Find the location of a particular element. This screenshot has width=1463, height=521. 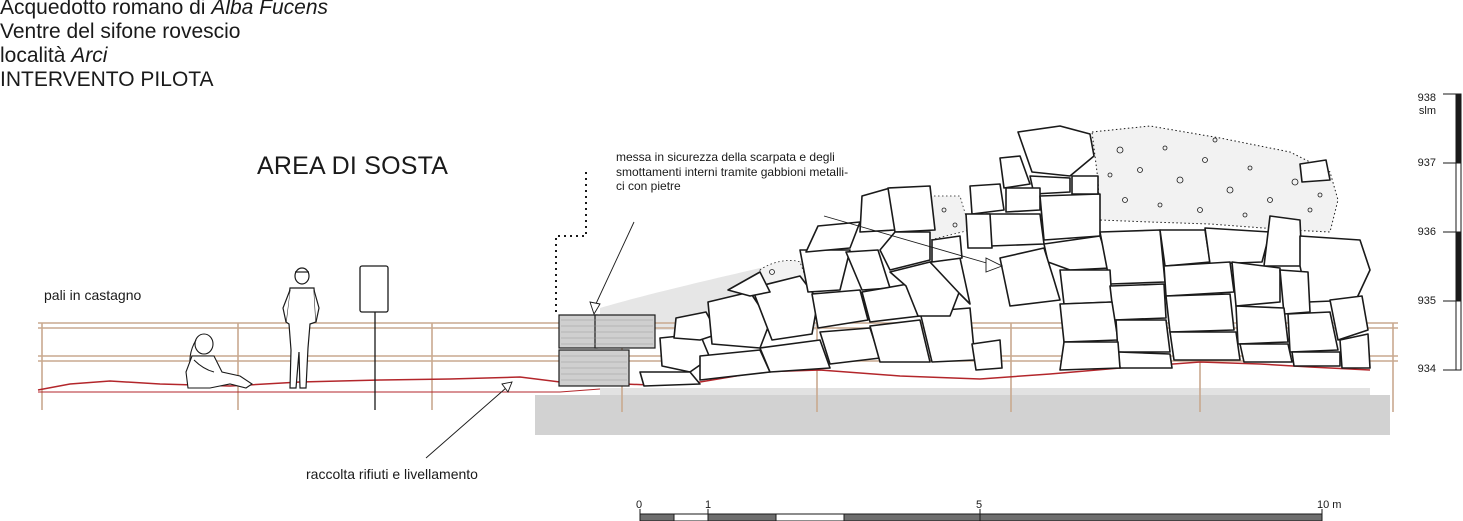

dotted-profile is located at coordinates (571, 240).